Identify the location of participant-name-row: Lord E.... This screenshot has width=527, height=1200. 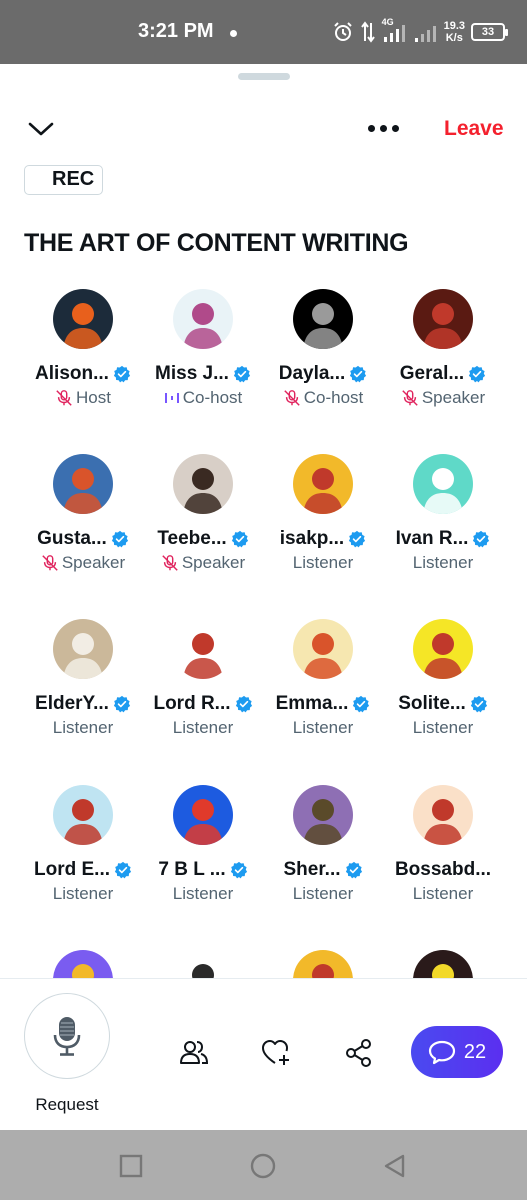
(83, 870).